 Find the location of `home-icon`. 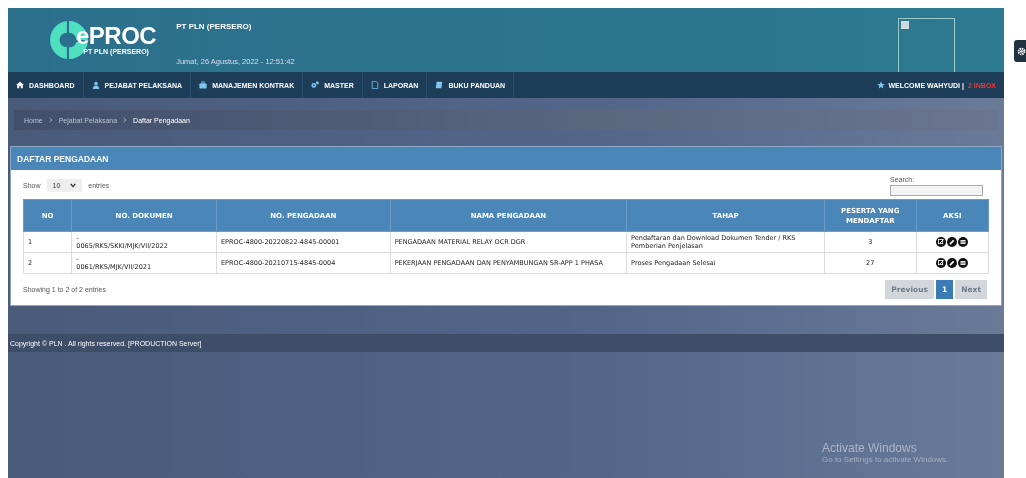

home-icon is located at coordinates (20, 85).